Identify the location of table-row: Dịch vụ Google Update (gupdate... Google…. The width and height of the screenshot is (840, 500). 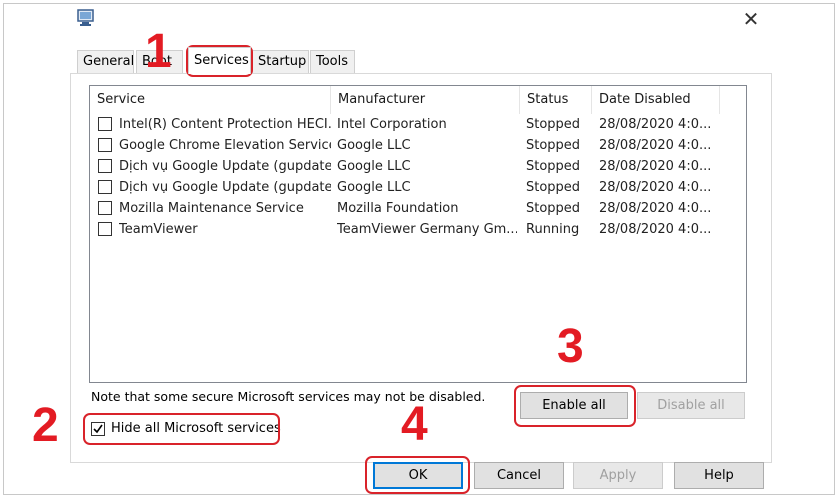
(418, 187).